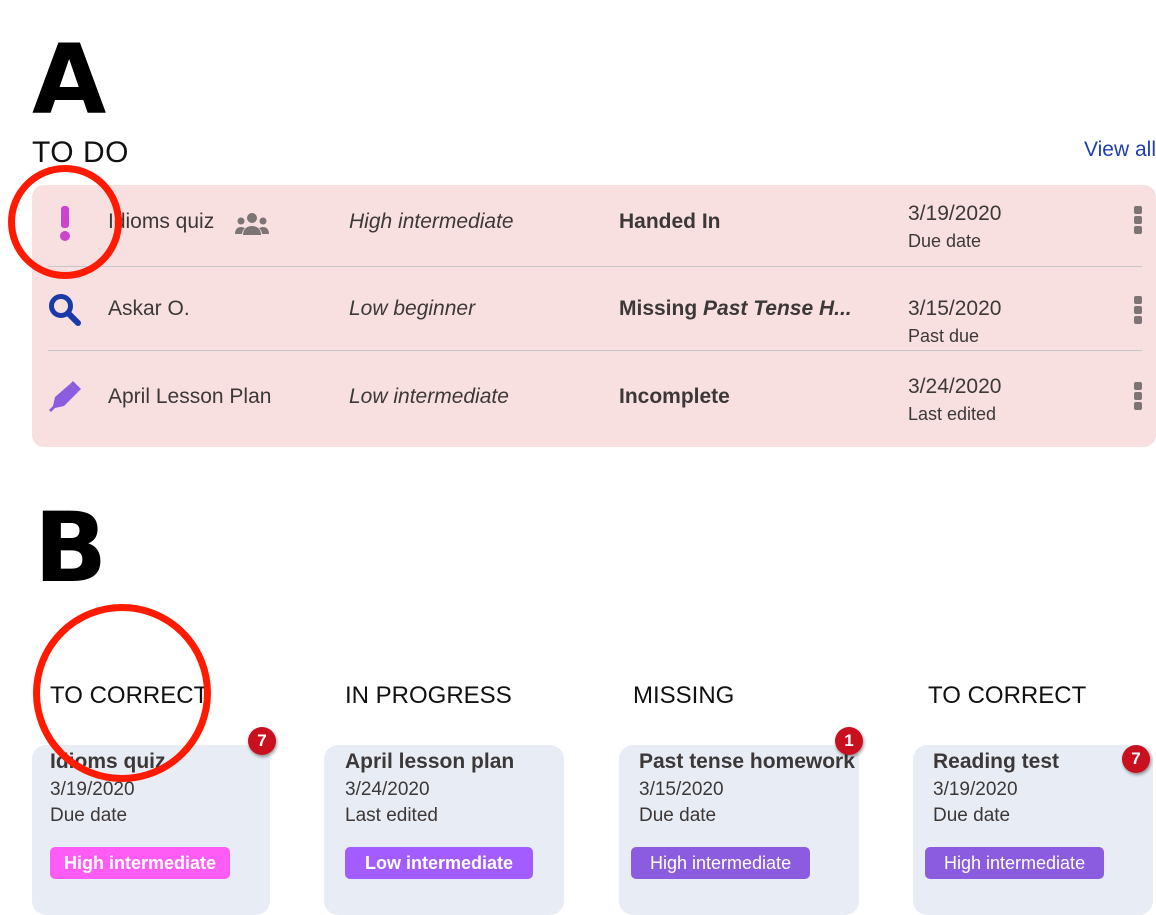 This screenshot has width=1156, height=915. I want to click on users-icon, so click(252, 224).